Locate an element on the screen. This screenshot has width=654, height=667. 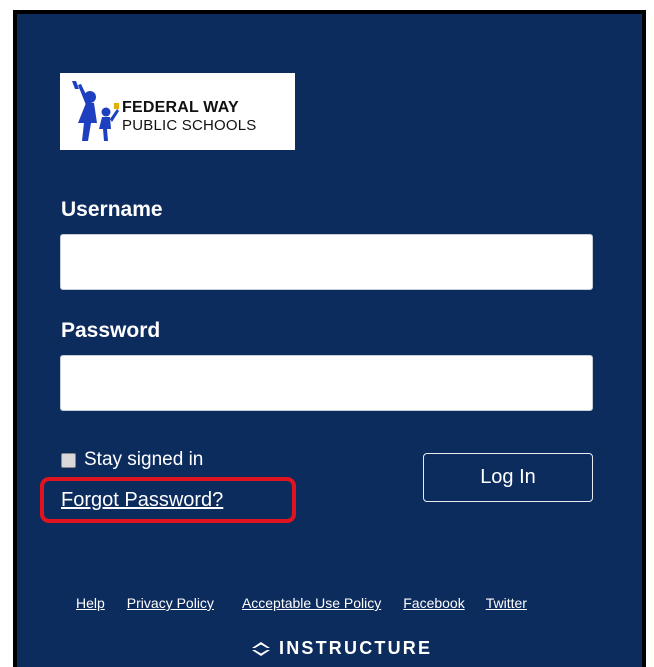
password-input is located at coordinates (326, 383).